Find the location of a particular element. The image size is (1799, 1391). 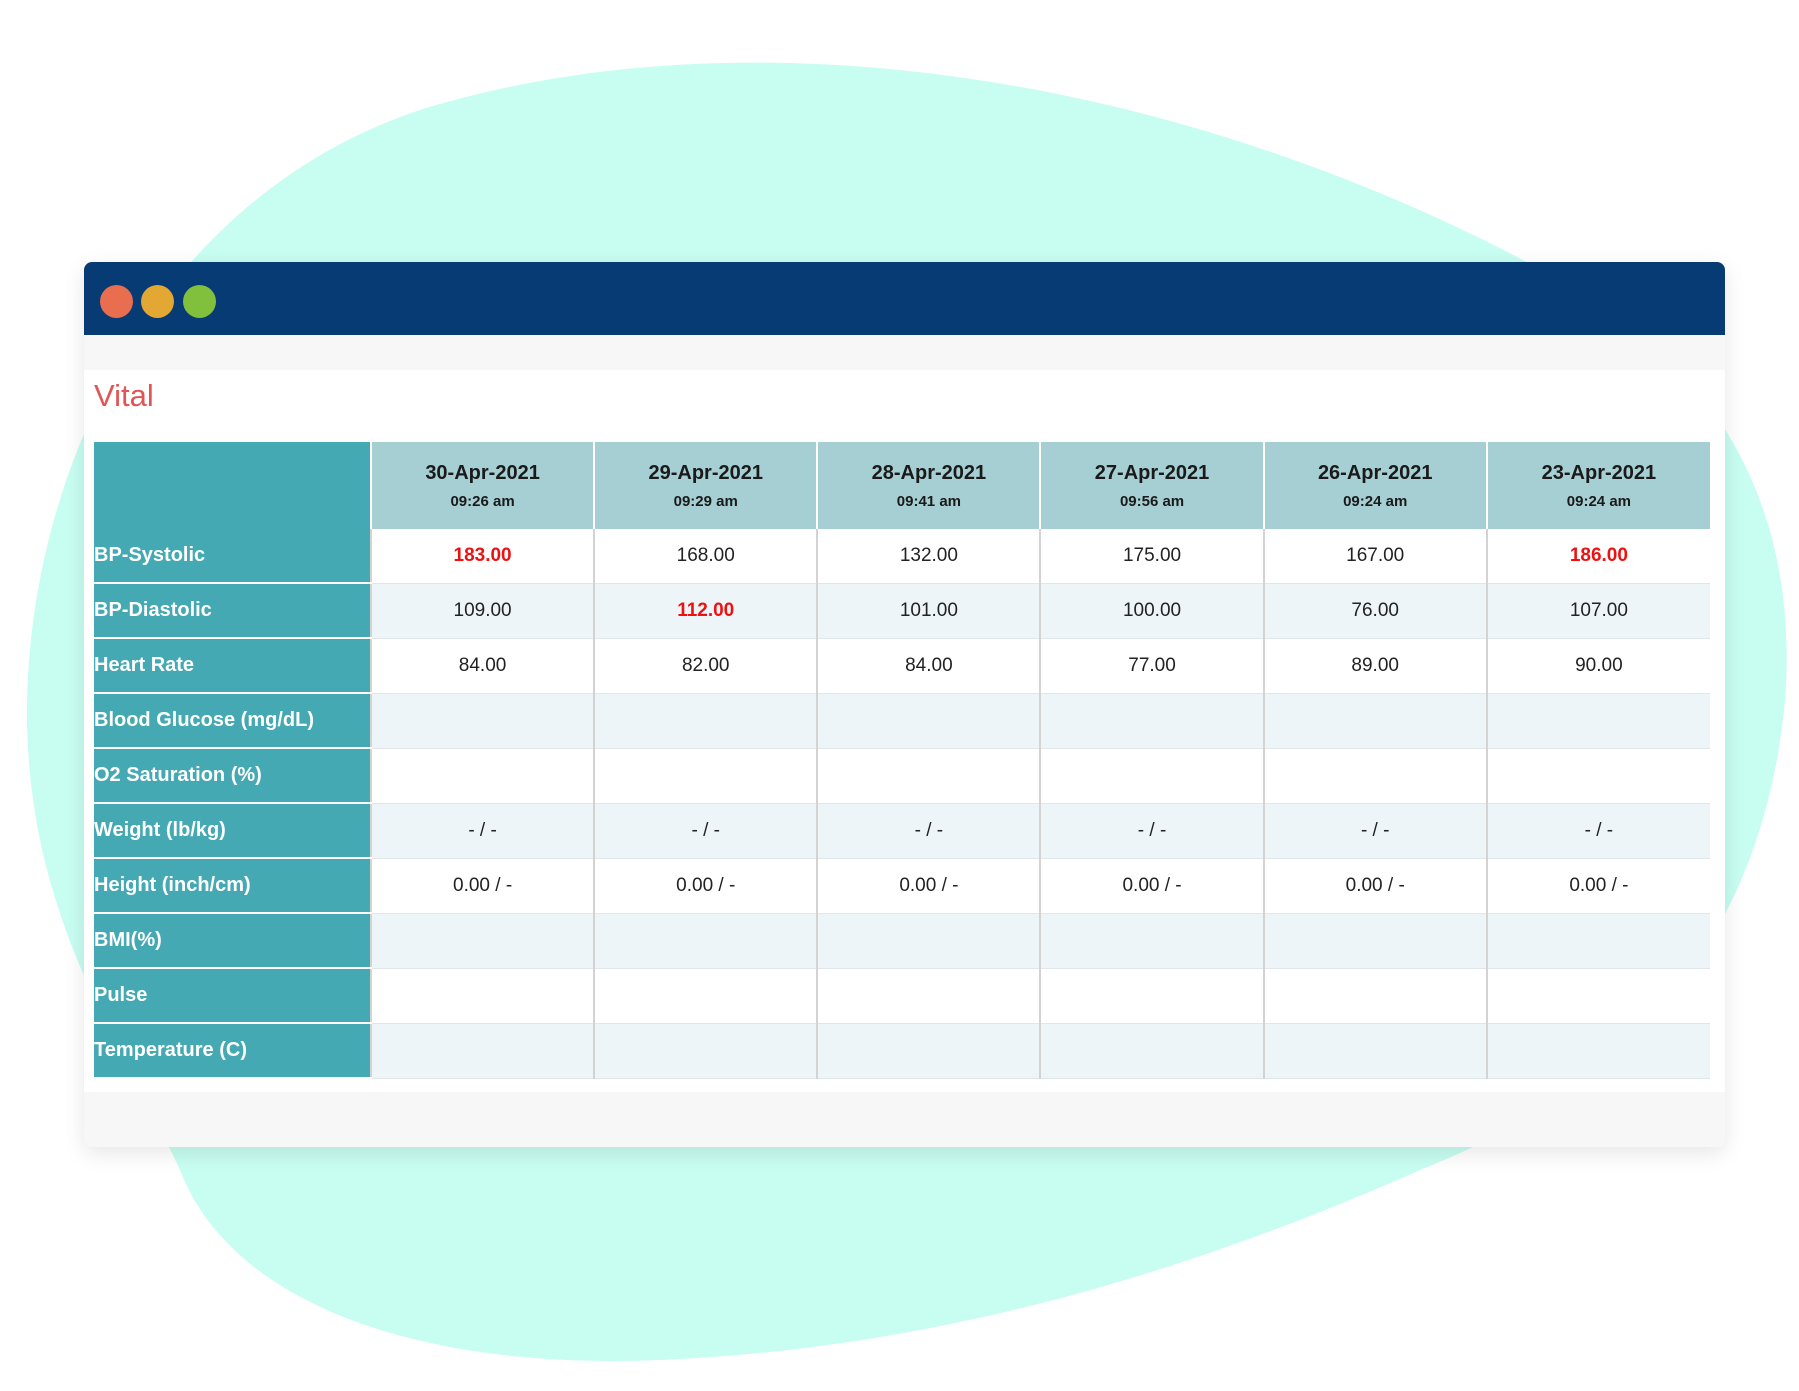

date-header-cell: 23-Apr-2021 09:24 am is located at coordinates (1597, 485).